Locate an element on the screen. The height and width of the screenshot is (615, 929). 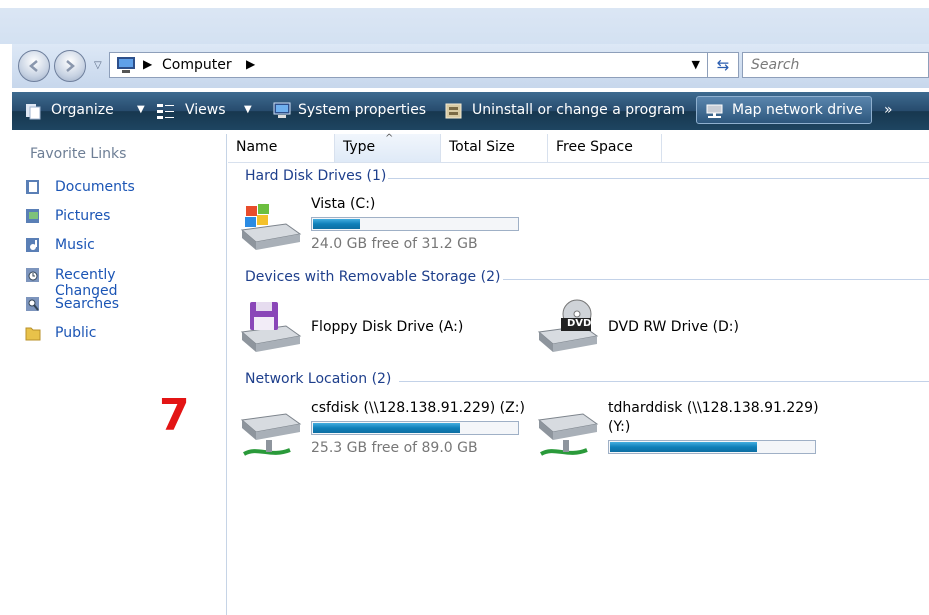
pictures-folder-icon is located at coordinates (32, 216).